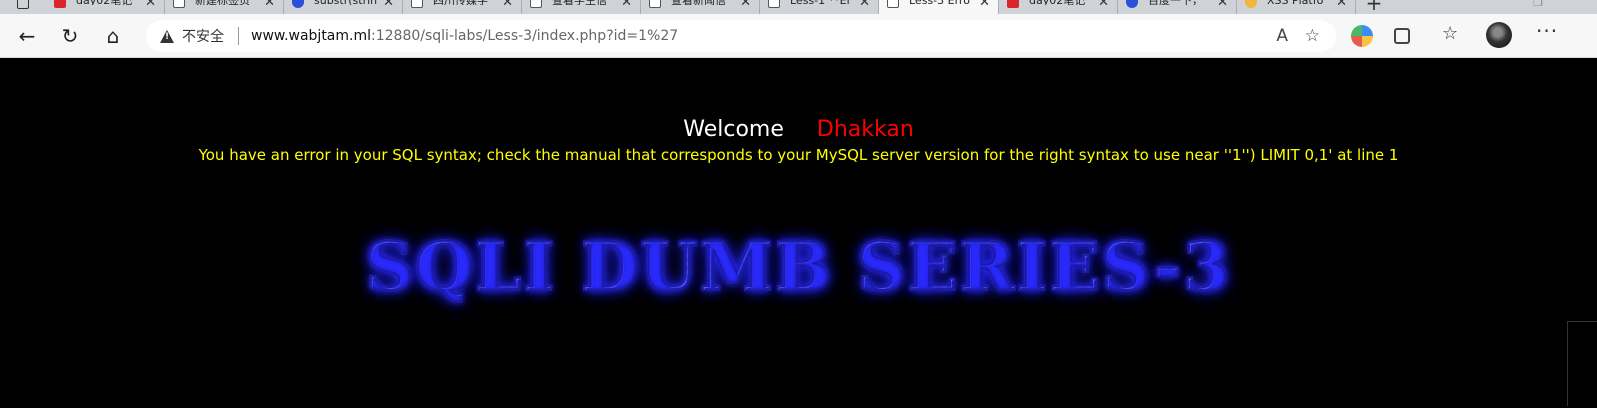 The image size is (1597, 408). Describe the element at coordinates (1282, 36) in the screenshot. I see `read-aloud-icon: A` at that location.